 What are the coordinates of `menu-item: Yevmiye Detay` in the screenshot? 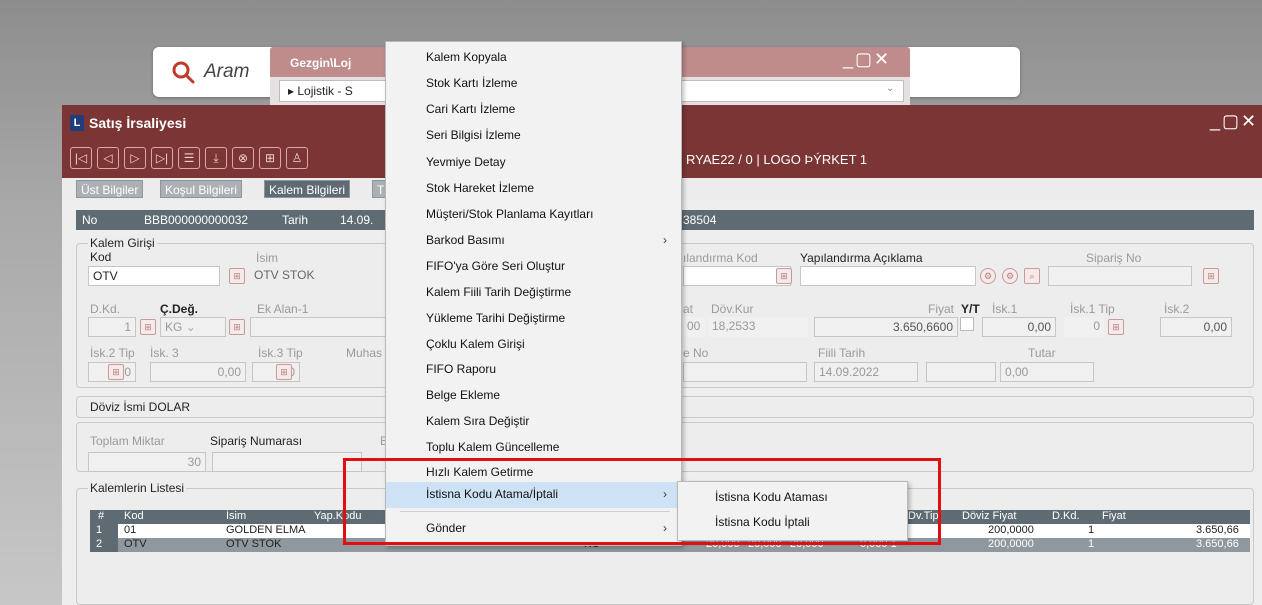 It's located at (533, 163).